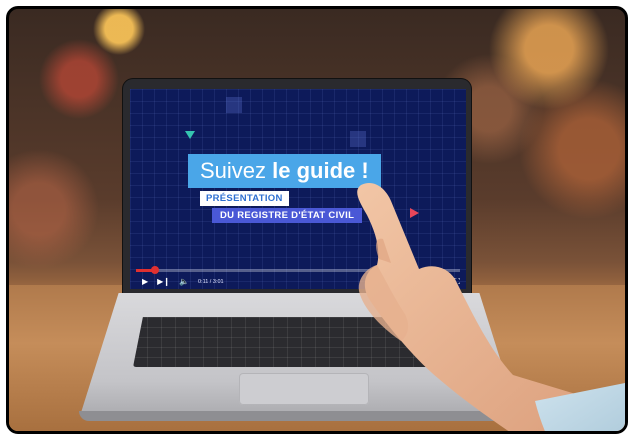 This screenshot has width=636, height=440. I want to click on subtitle-line1: PRÉSENTATION, so click(244, 198).